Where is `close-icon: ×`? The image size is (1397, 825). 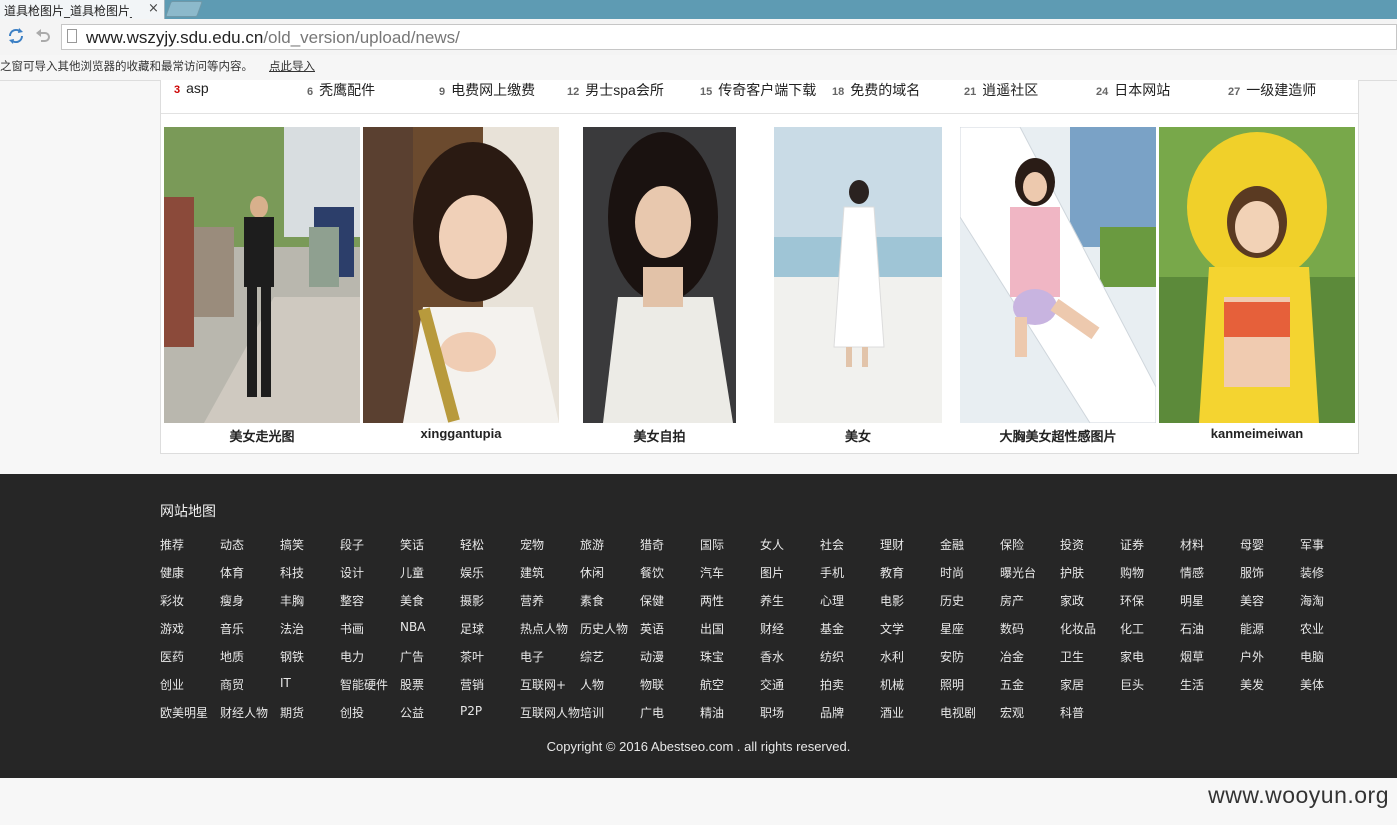
close-icon: × is located at coordinates (153, 8).